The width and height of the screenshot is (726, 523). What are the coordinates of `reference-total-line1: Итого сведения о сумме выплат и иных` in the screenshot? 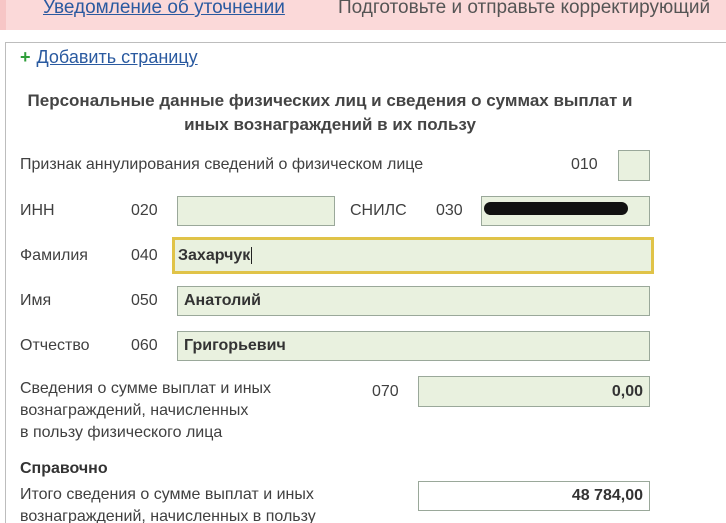 It's located at (167, 494).